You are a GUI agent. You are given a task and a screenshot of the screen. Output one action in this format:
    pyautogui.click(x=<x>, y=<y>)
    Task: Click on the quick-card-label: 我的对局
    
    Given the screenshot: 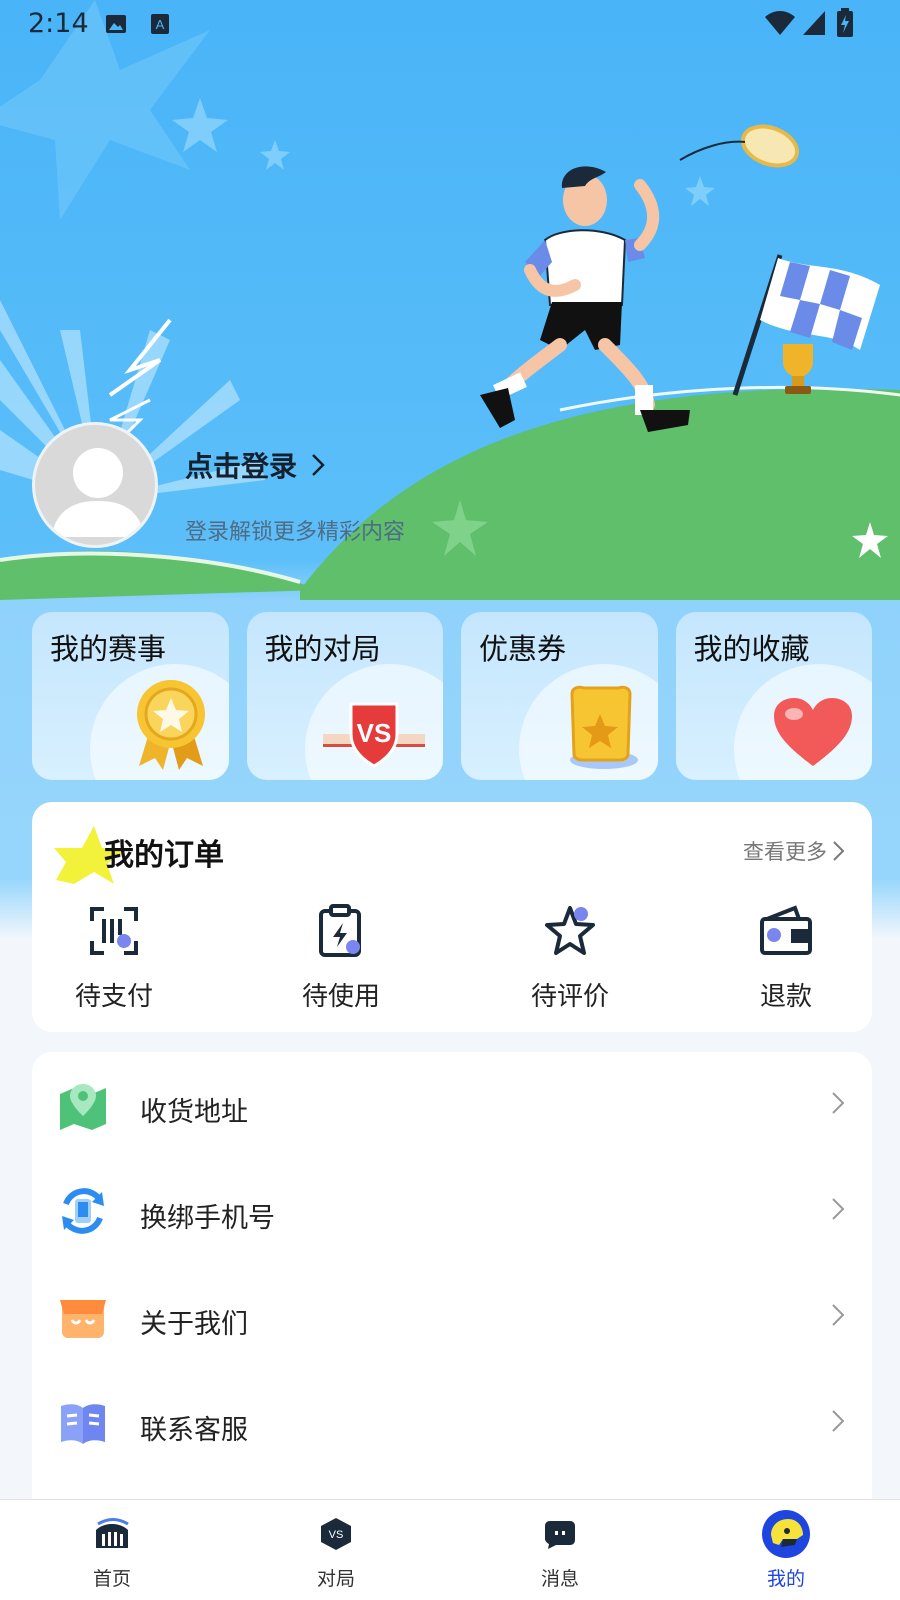 What is the action you would take?
    pyautogui.click(x=322, y=649)
    